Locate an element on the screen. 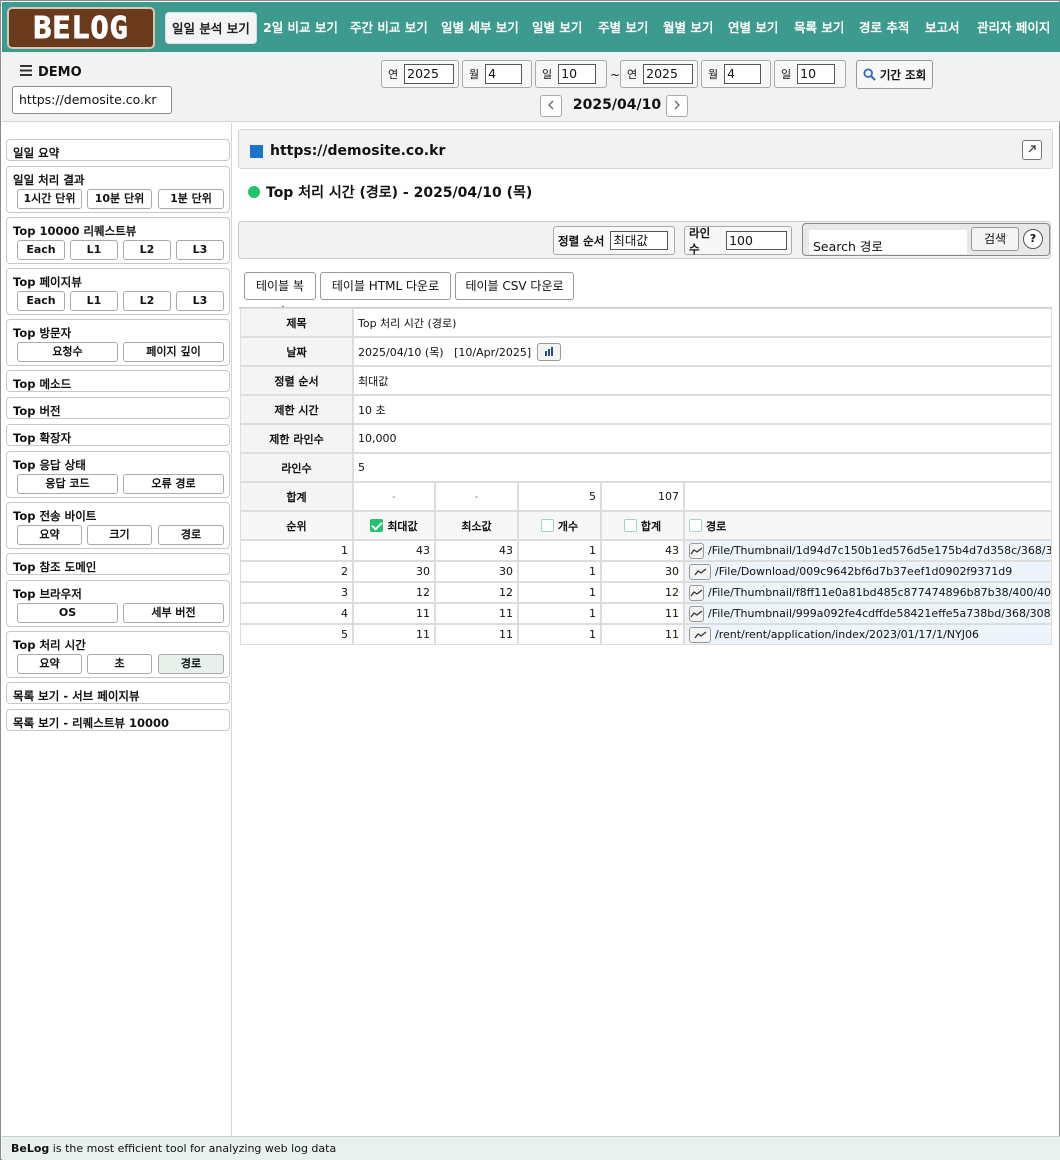 Image resolution: width=1060 pixels, height=1160 pixels. site-url-select: https://demosite.co.kr is located at coordinates (92, 100).